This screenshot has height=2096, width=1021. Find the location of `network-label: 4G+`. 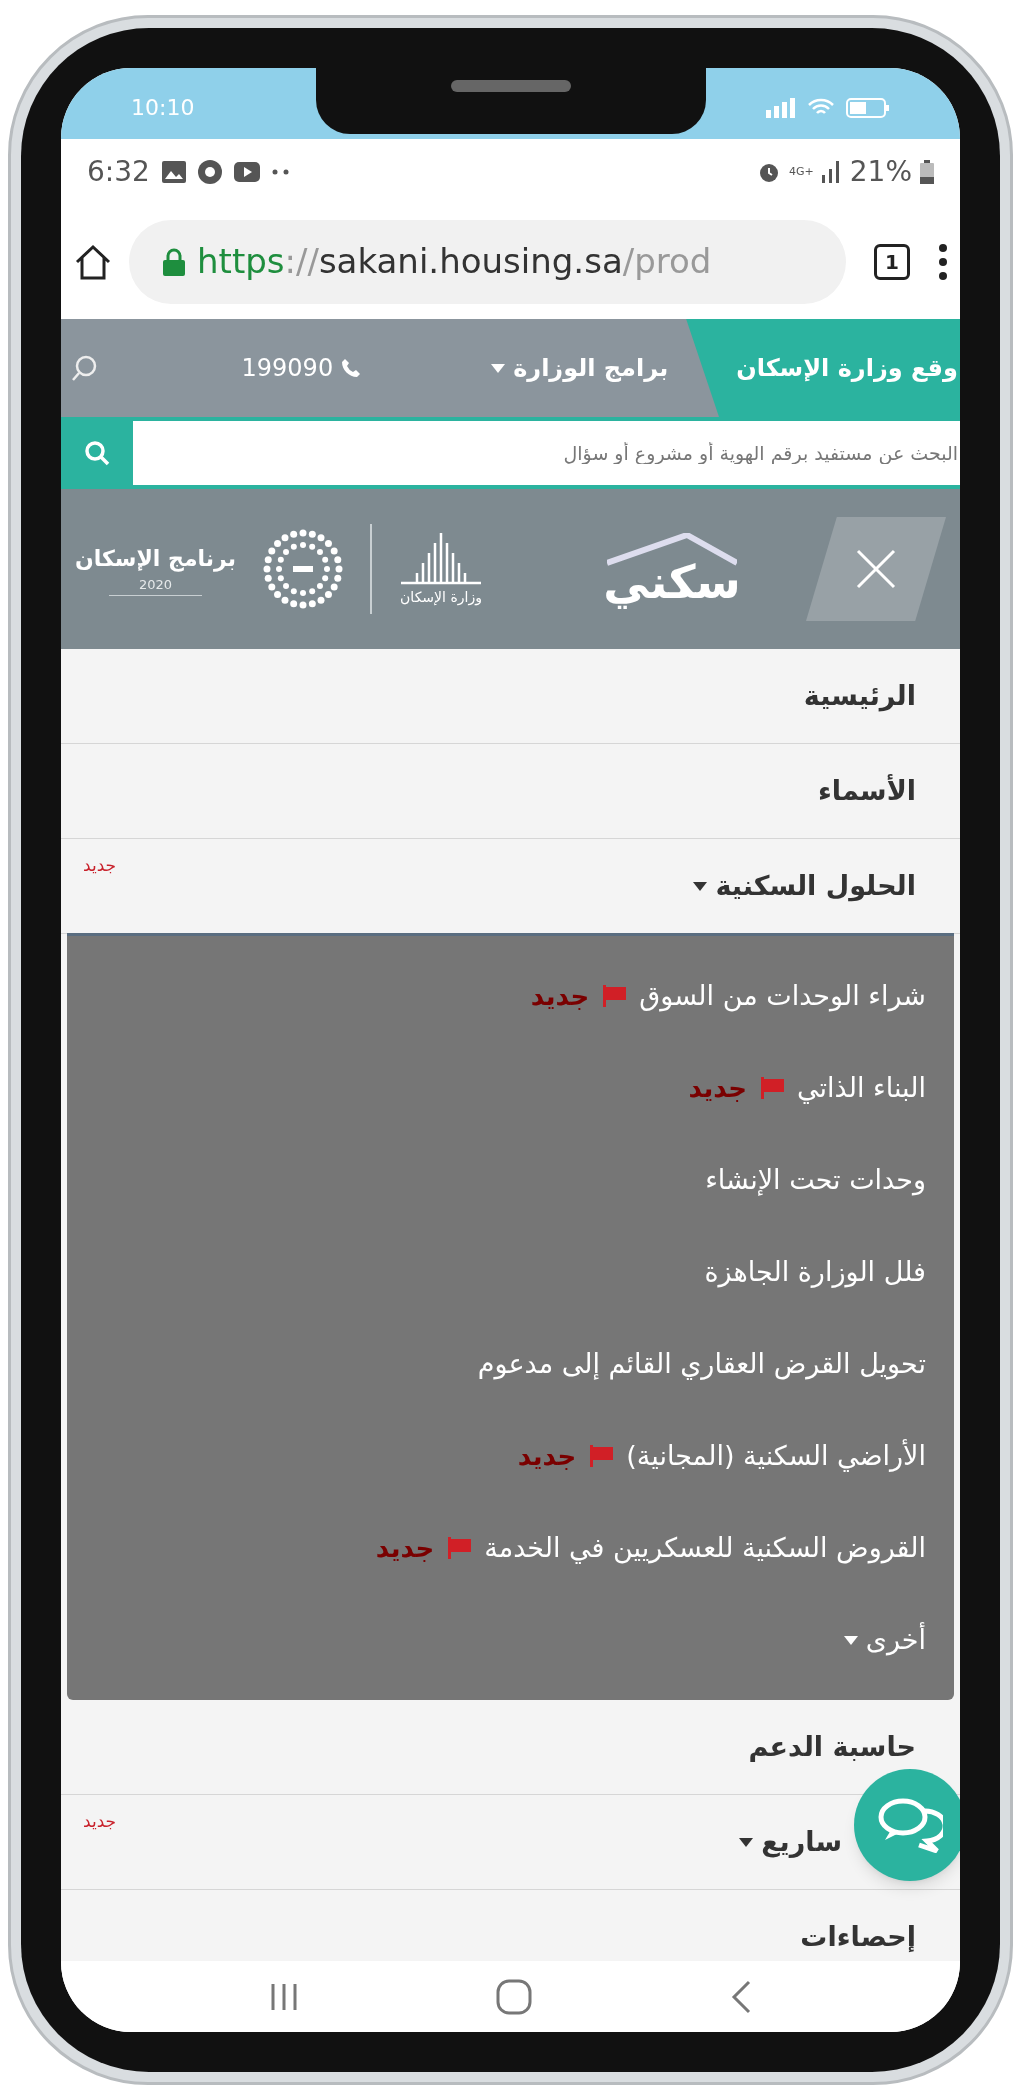

network-label: 4G+ is located at coordinates (801, 171).